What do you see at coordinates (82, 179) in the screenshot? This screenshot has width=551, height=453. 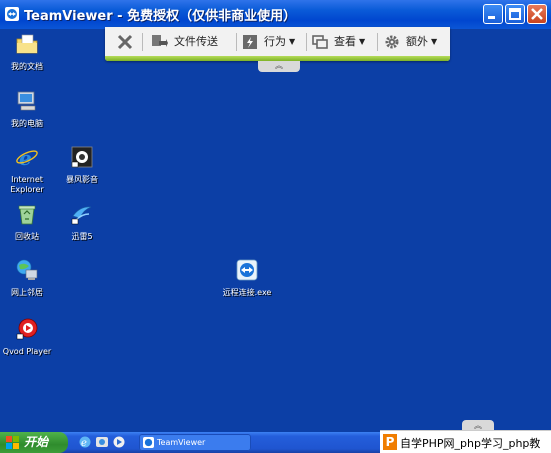 I see `desktop-icon-label: 暴风影音` at bounding box center [82, 179].